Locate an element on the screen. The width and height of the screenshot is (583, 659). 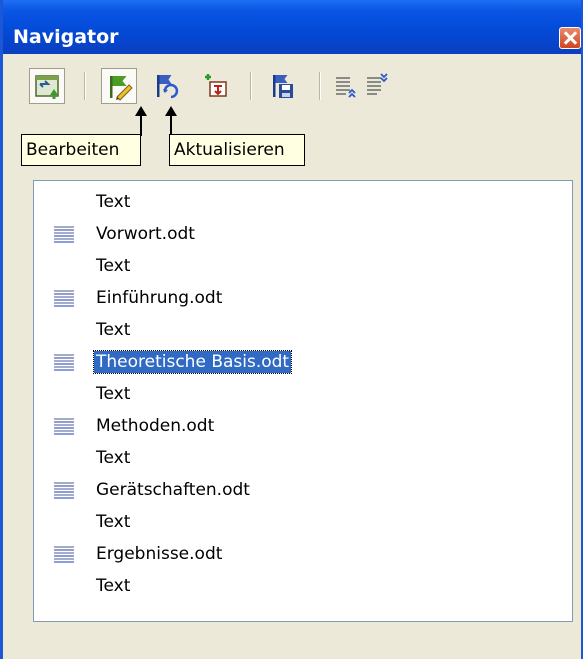
tree-item-label: Theoretische Basis.odt is located at coordinates (192, 362).